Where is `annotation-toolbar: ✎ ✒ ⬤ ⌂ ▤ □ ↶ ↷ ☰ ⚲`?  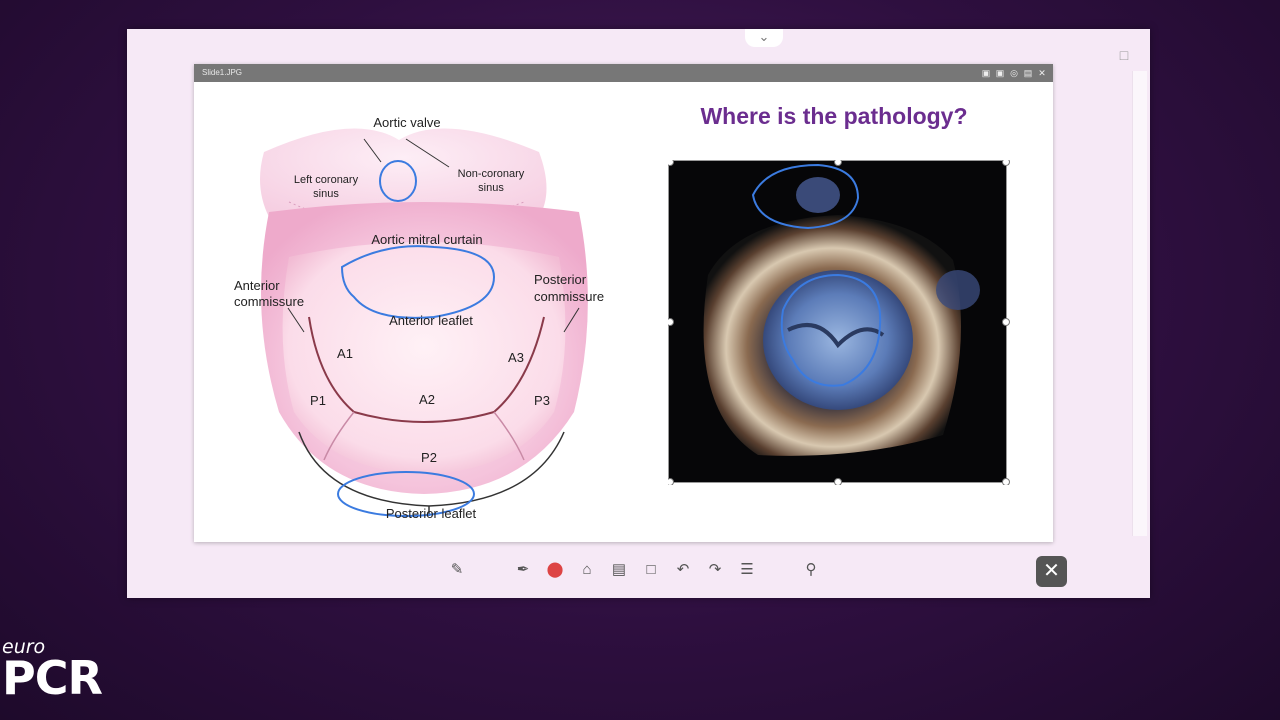 annotation-toolbar: ✎ ✒ ⬤ ⌂ ▤ □ ↶ ↷ ☰ ⚲ is located at coordinates (634, 570).